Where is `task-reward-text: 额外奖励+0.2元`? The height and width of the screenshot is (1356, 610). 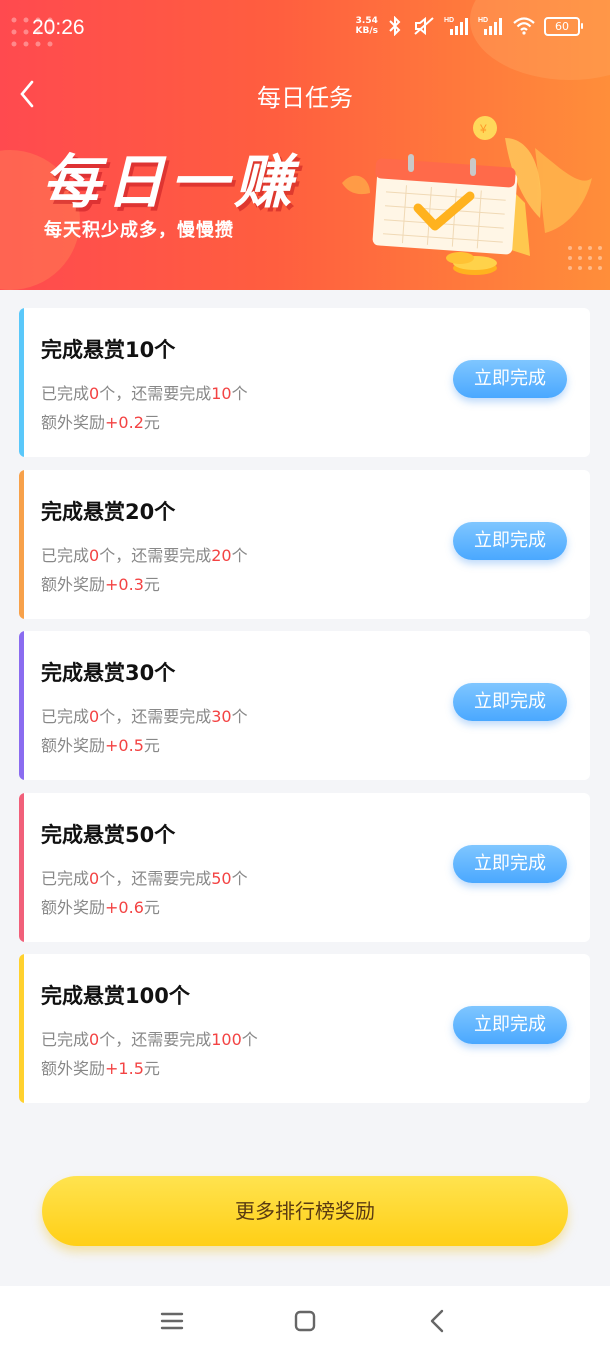
task-reward-text: 额外奖励+0.2元 is located at coordinates (100, 422).